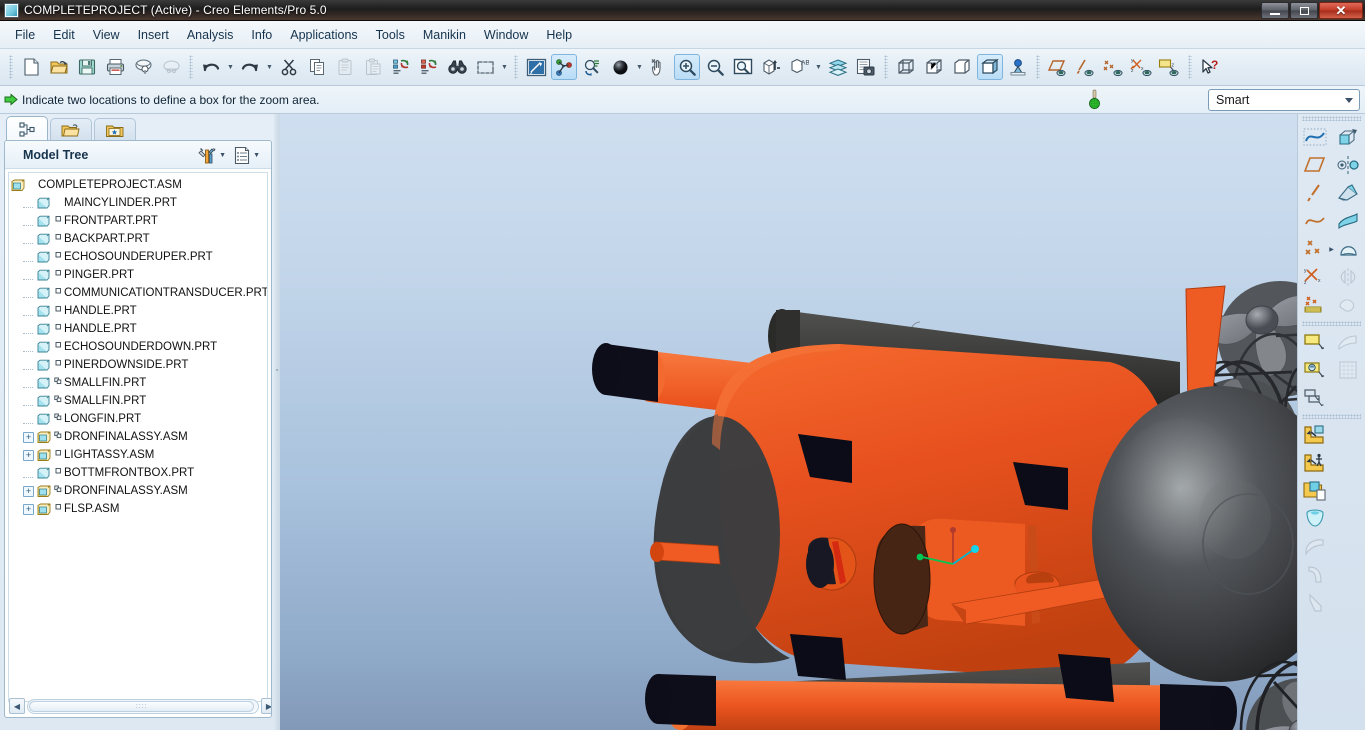 This screenshot has width=1365, height=730. What do you see at coordinates (1058, 67) in the screenshot?
I see `plane-display-button` at bounding box center [1058, 67].